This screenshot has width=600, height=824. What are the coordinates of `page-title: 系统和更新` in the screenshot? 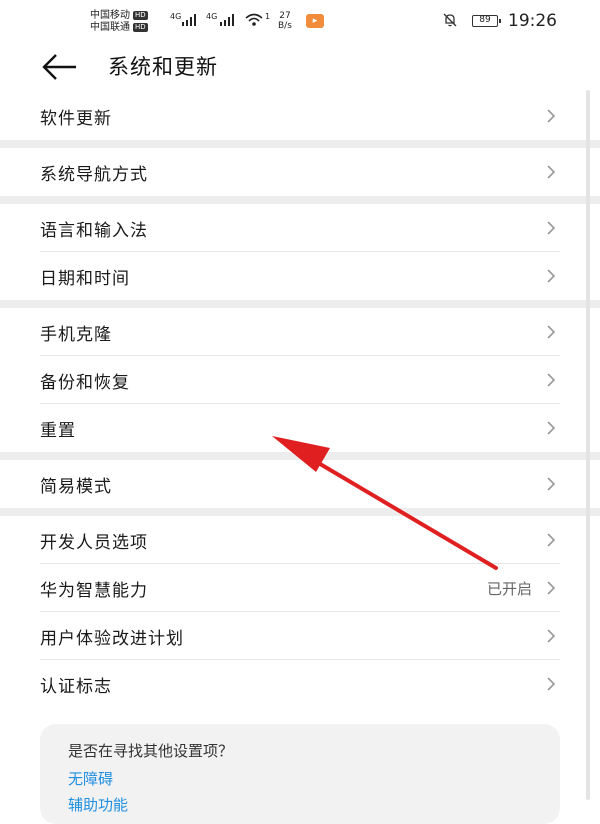 It's located at (163, 67).